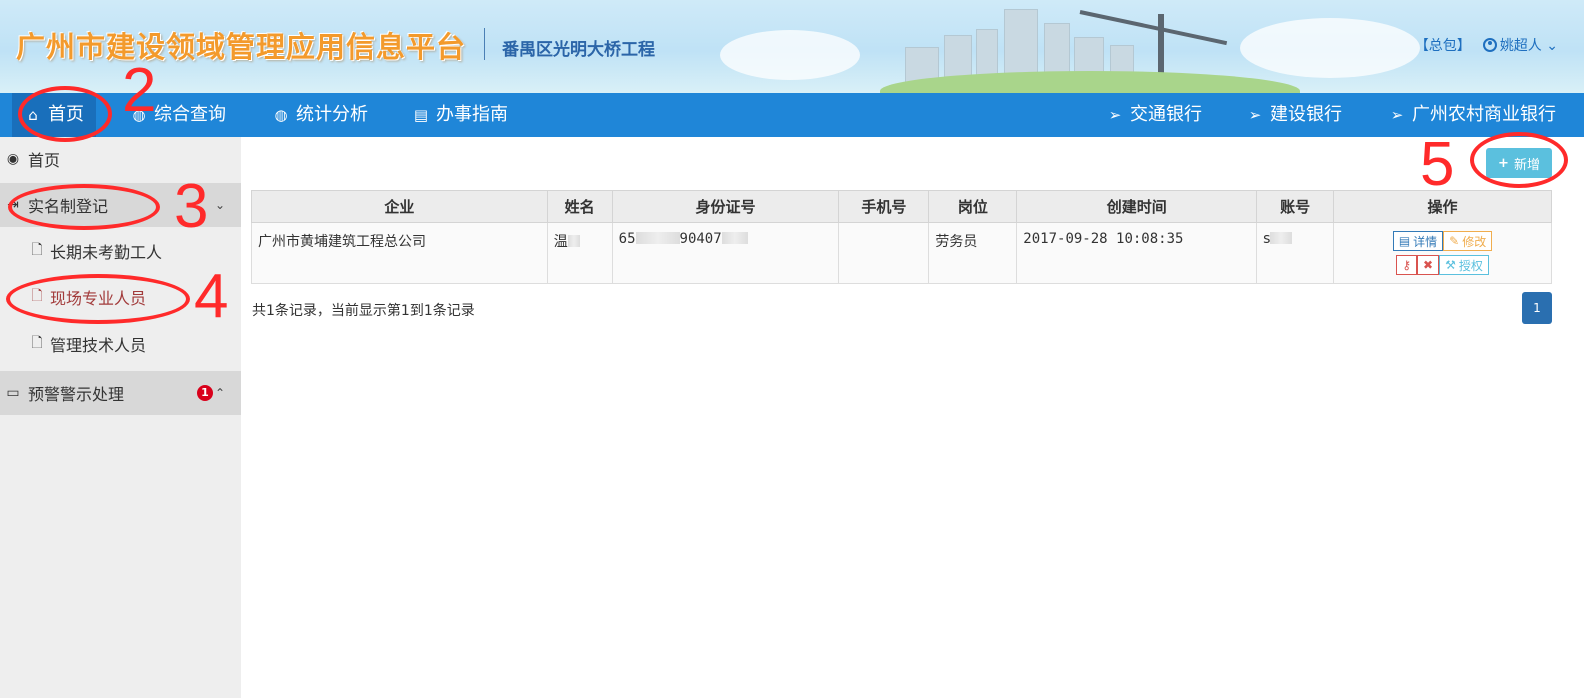 The height and width of the screenshot is (698, 1584). What do you see at coordinates (13, 159) in the screenshot?
I see `dashboard-icon: ◉` at bounding box center [13, 159].